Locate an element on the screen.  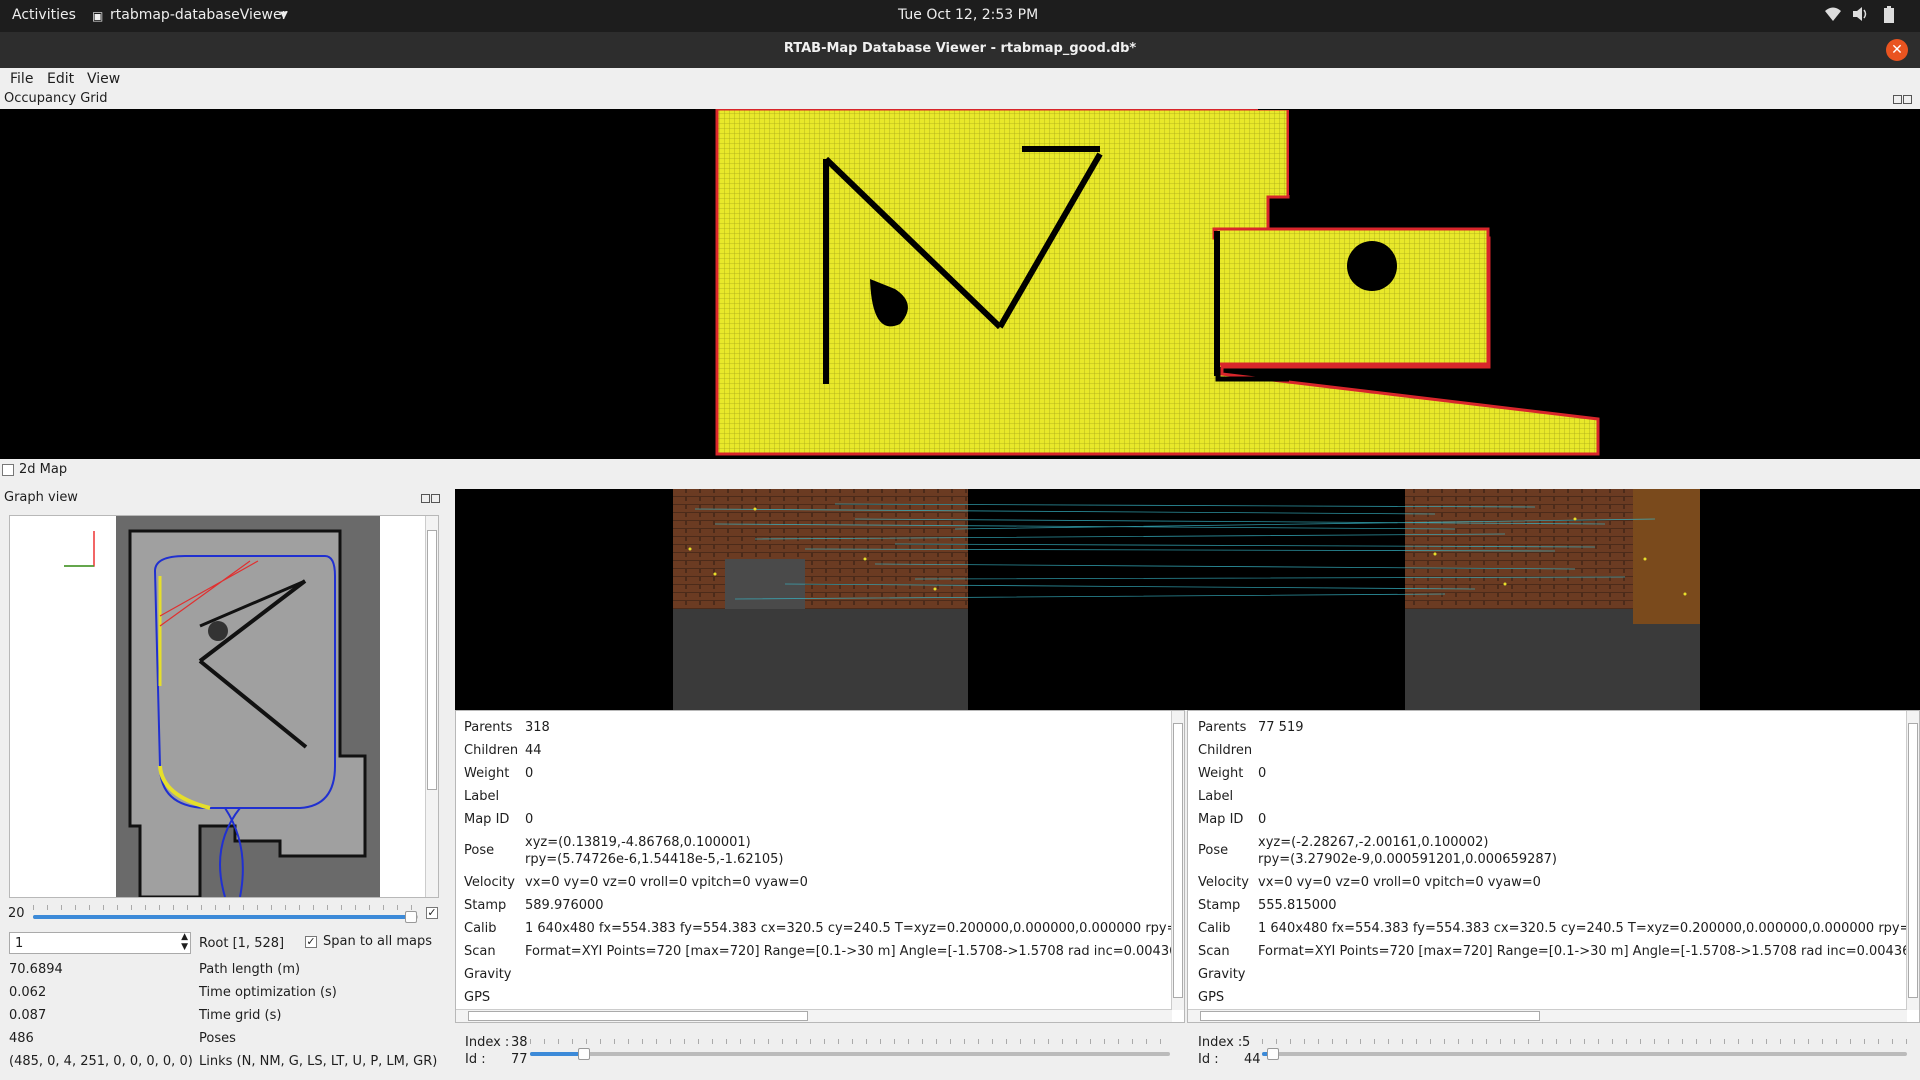
right-index-slider is located at coordinates (1584, 1054).